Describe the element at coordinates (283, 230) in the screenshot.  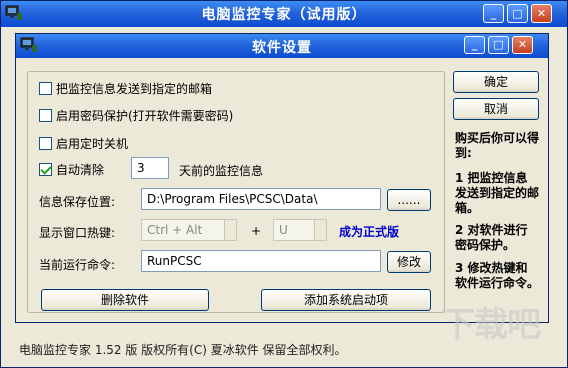
I see `hotkey-key-value: U` at that location.